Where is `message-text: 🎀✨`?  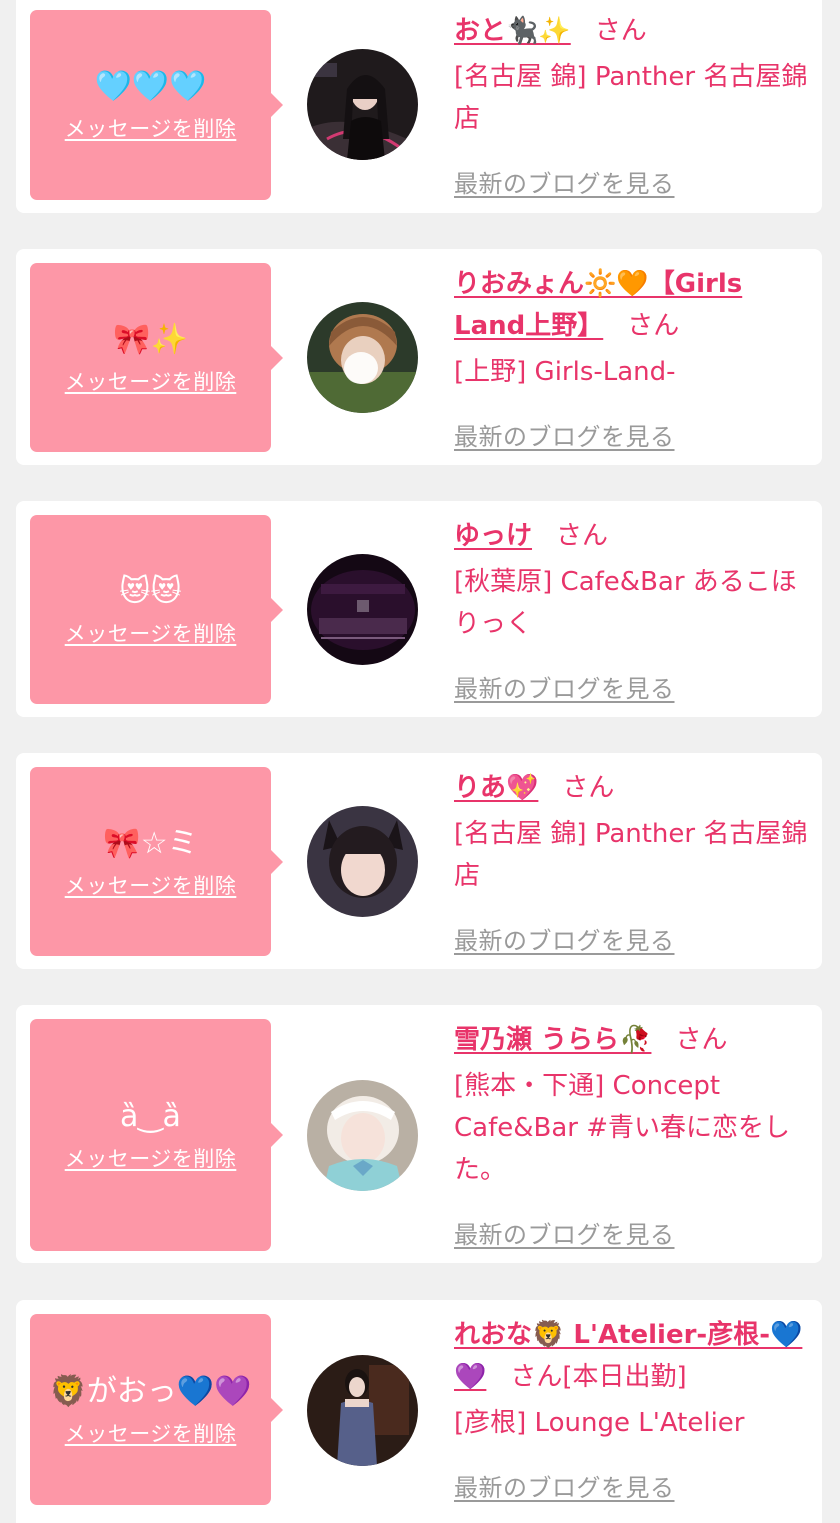
message-text: 🎀✨ is located at coordinates (150, 339).